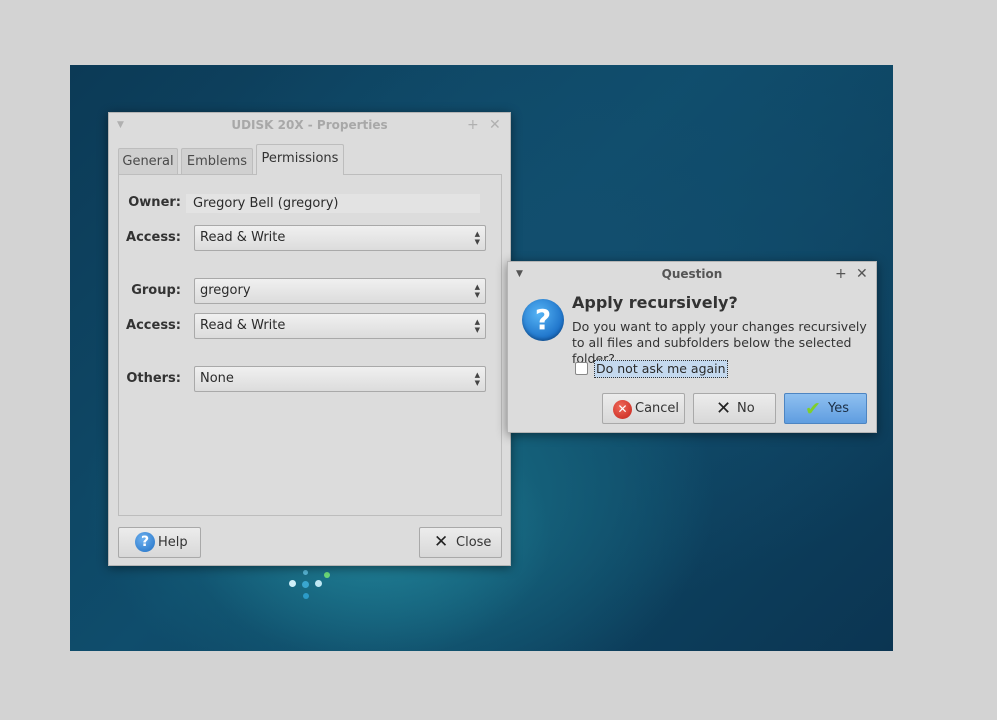  What do you see at coordinates (661, 369) in the screenshot?
I see `do-not-ask-label: Do not ask me again` at bounding box center [661, 369].